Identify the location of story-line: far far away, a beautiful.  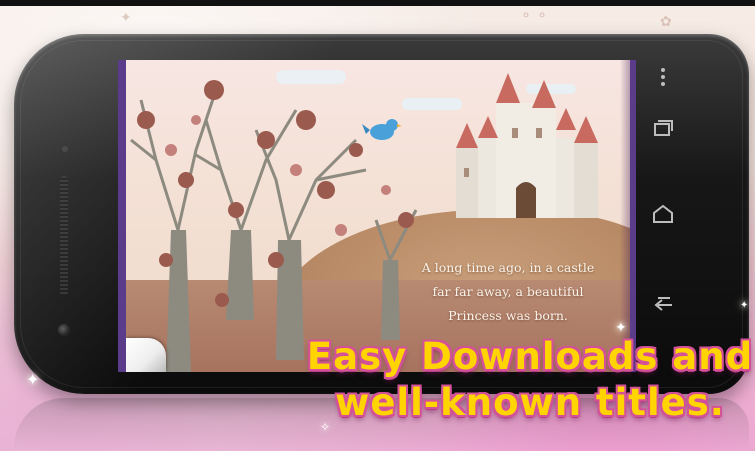
(508, 291).